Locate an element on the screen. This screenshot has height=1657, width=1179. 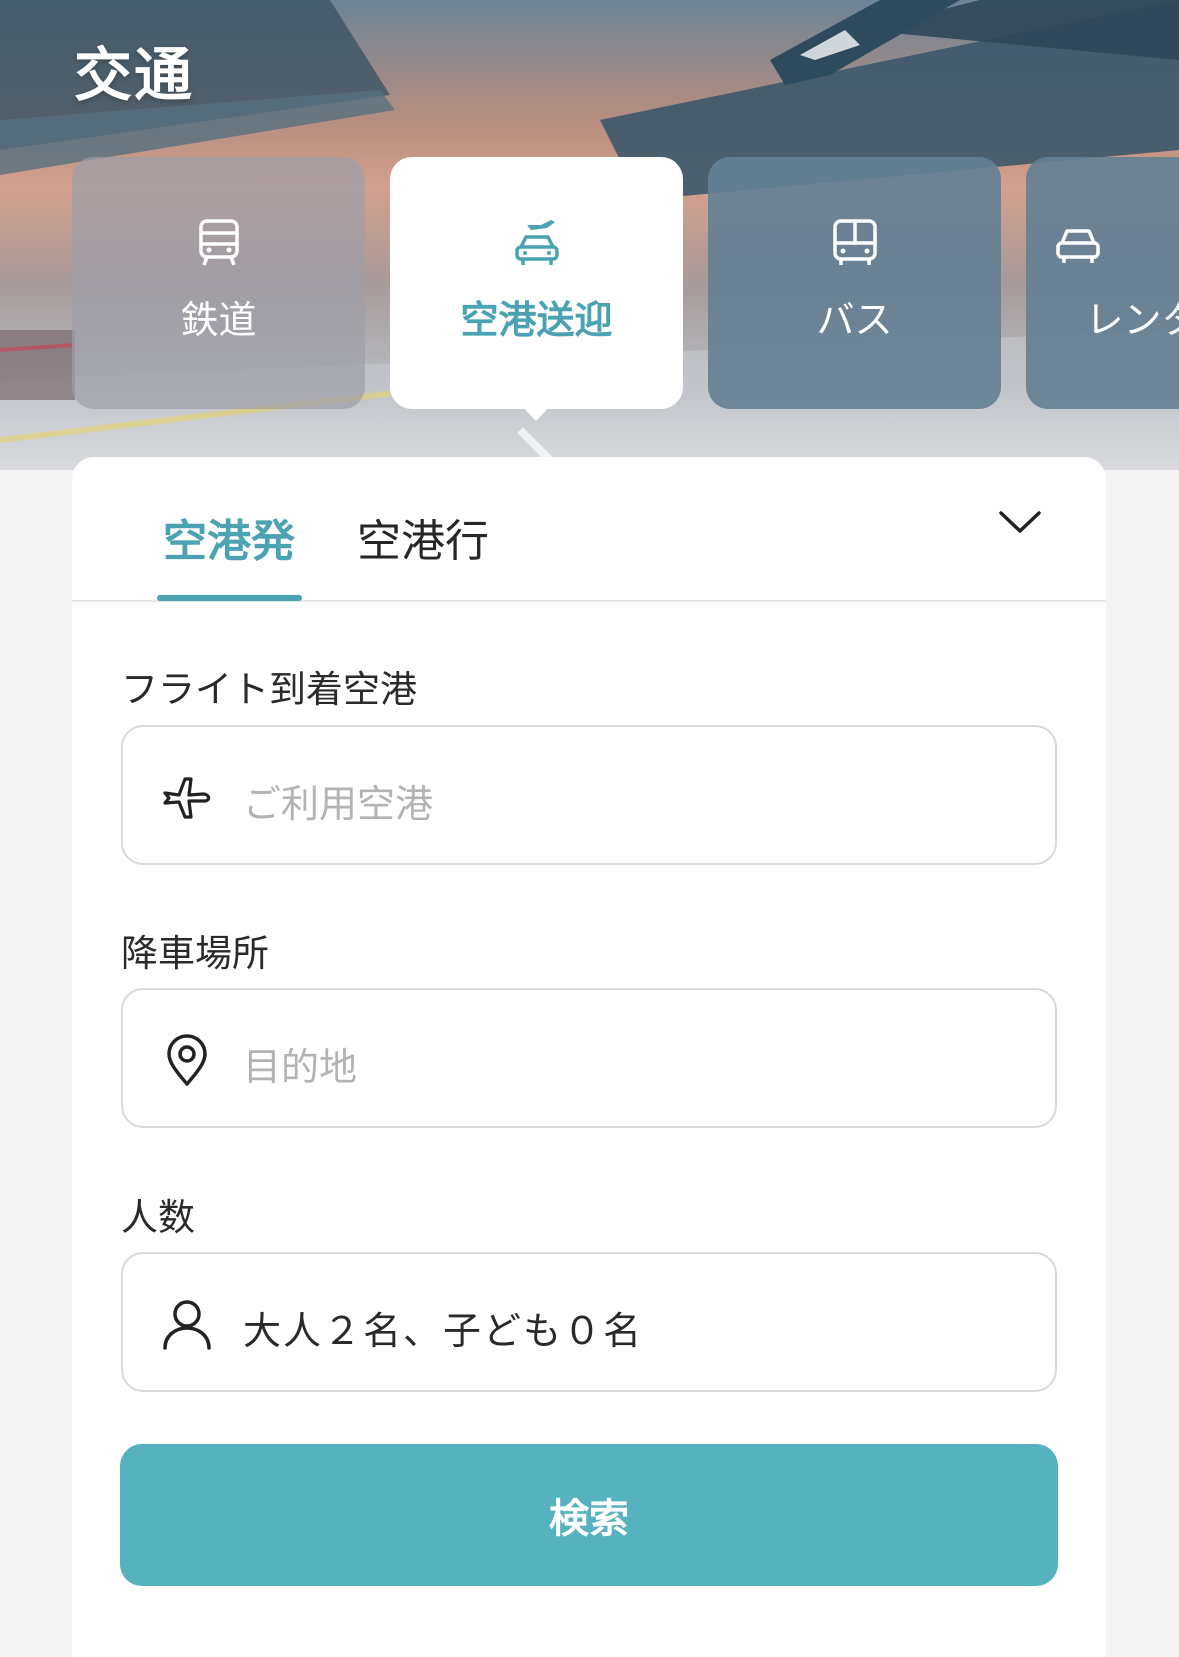
train-icon is located at coordinates (218, 242).